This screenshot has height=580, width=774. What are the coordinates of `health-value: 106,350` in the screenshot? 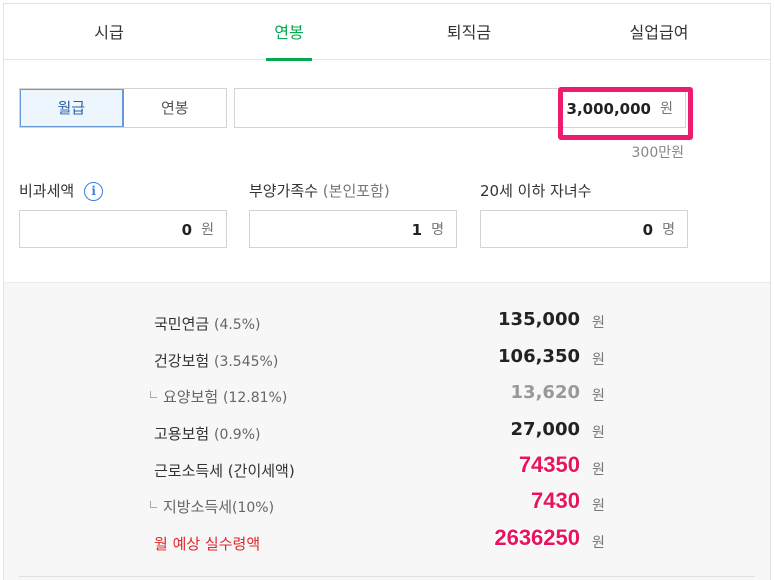 It's located at (539, 356).